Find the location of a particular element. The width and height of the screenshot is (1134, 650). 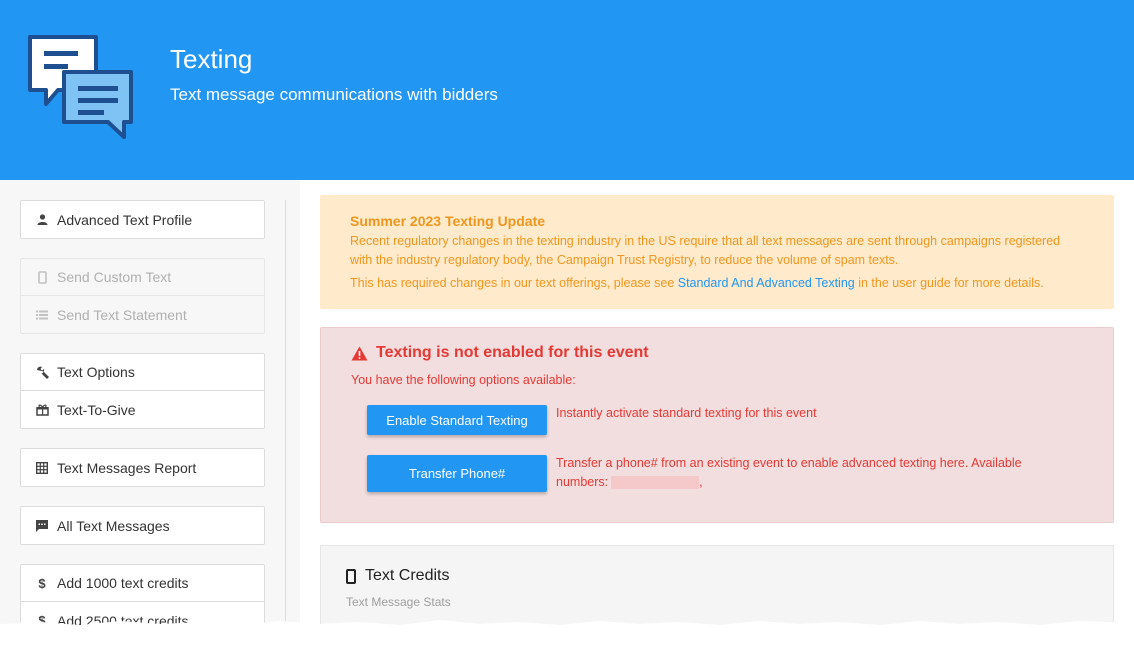

transfer-phone-desc-suffix: , is located at coordinates (701, 482).